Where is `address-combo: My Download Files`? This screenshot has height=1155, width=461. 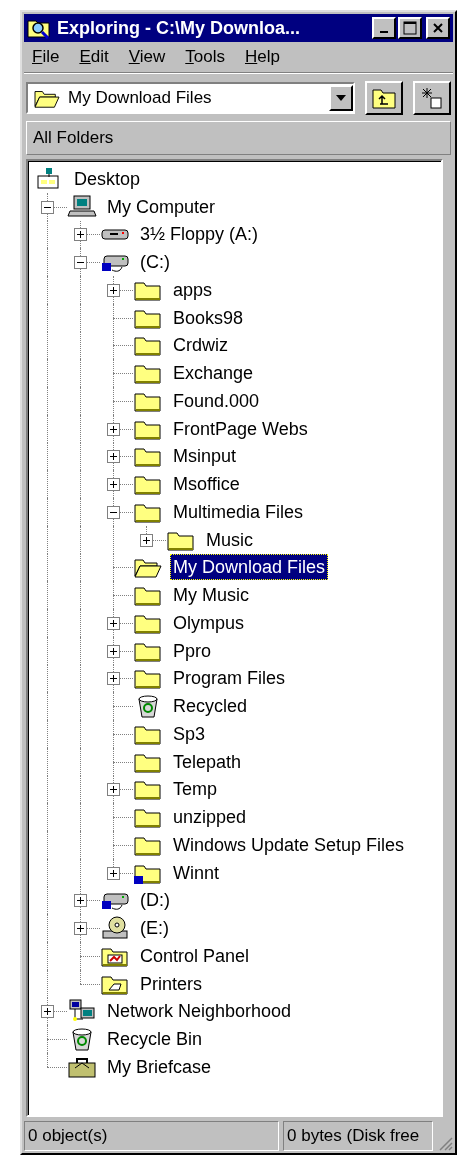
address-combo: My Download Files is located at coordinates (190, 98).